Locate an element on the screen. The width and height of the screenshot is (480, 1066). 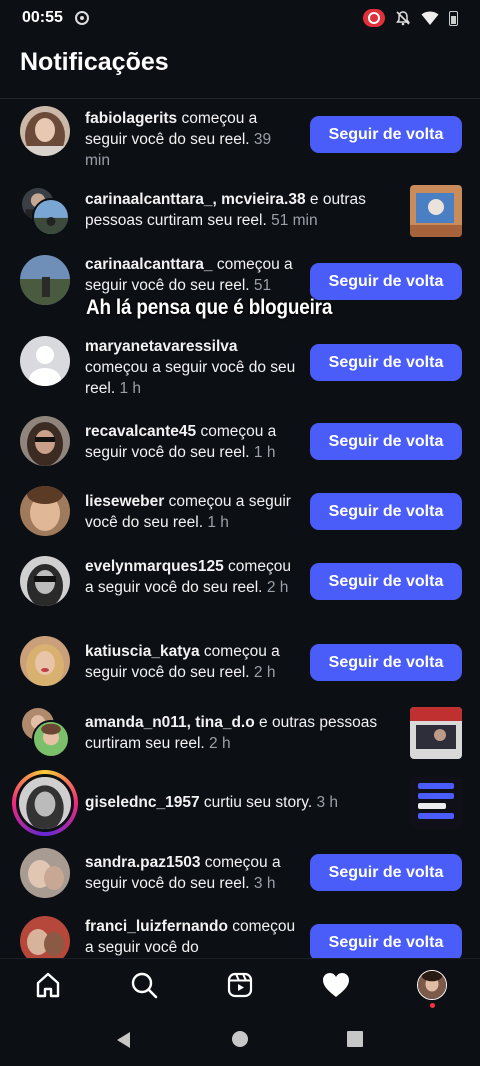
bell-off-icon is located at coordinates (403, 18).